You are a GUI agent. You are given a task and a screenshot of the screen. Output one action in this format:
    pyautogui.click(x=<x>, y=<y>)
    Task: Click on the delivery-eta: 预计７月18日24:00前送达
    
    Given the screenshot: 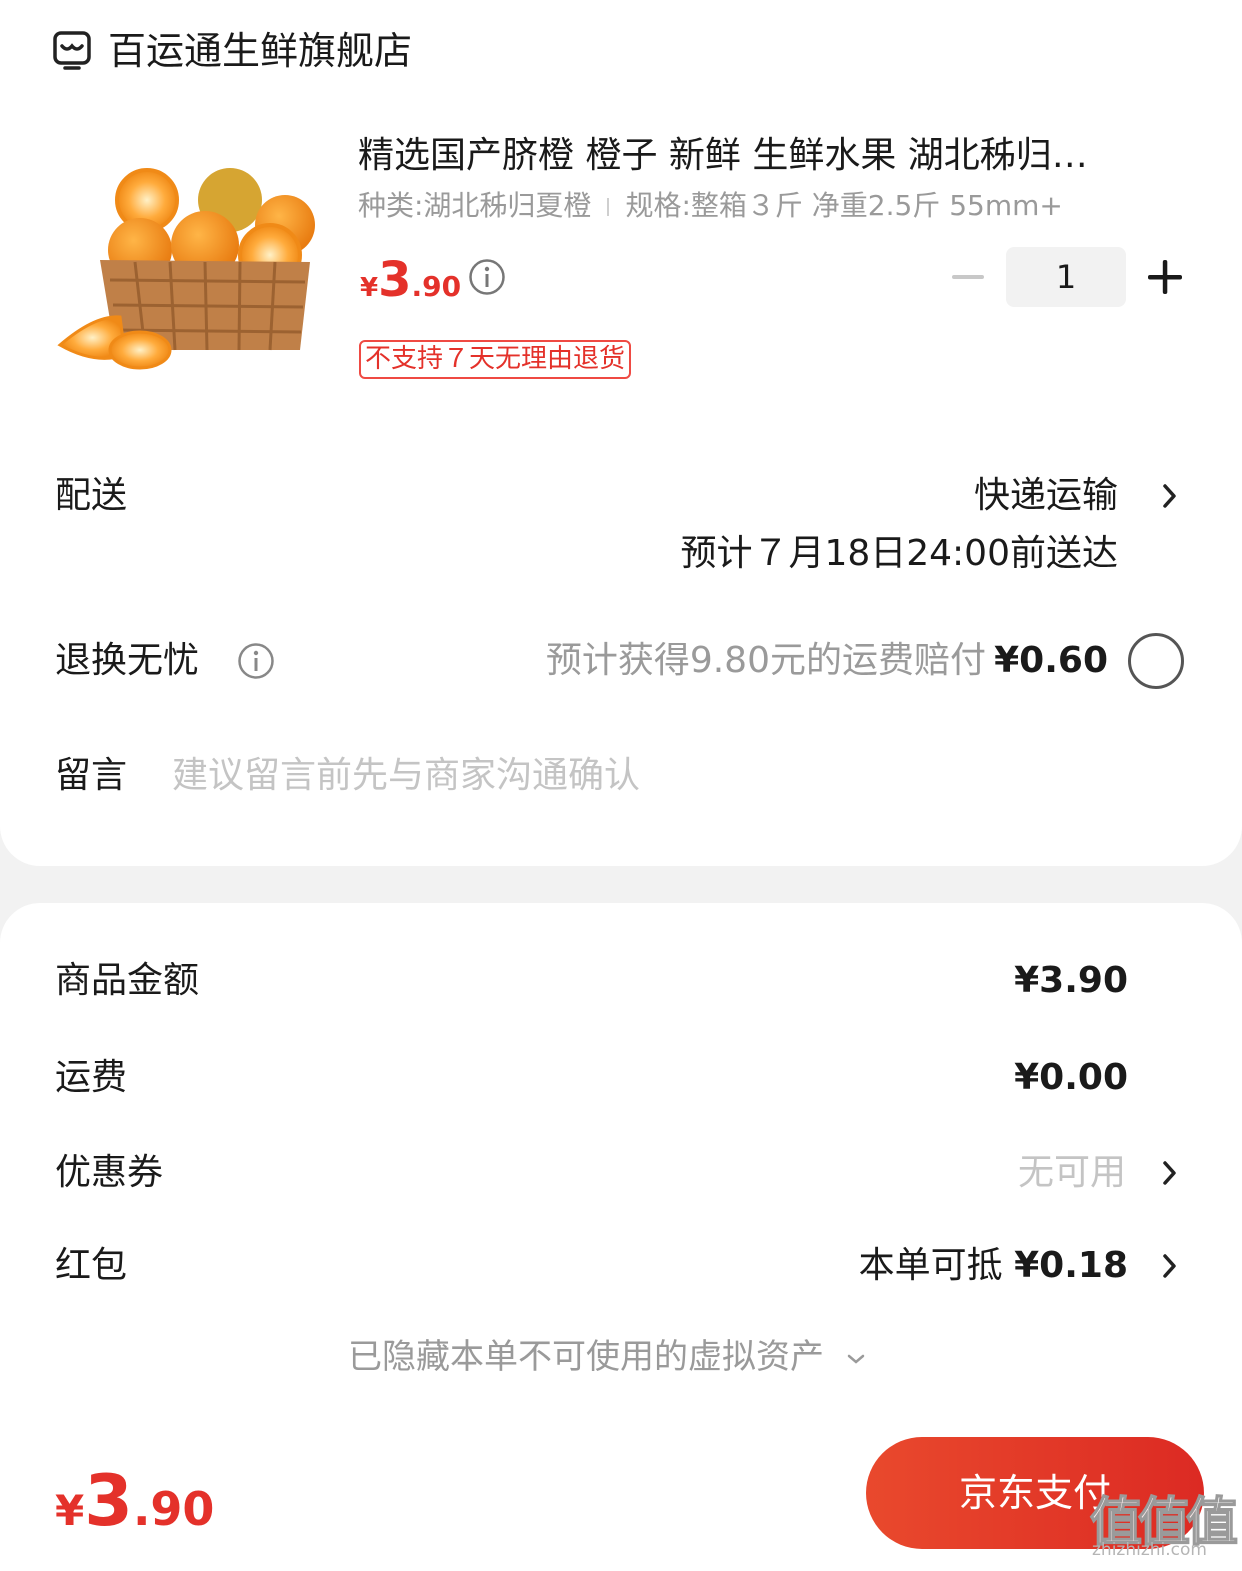 What is the action you would take?
    pyautogui.click(x=899, y=553)
    